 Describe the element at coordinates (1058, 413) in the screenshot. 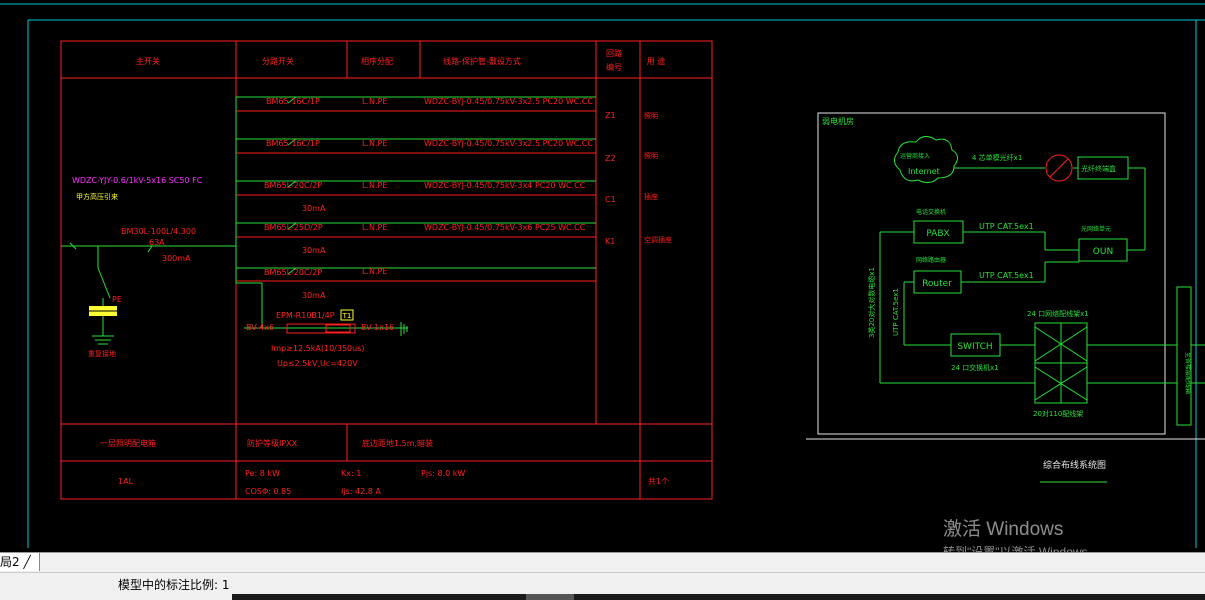

I see `patch-bottom-label: 20对110配线架` at that location.